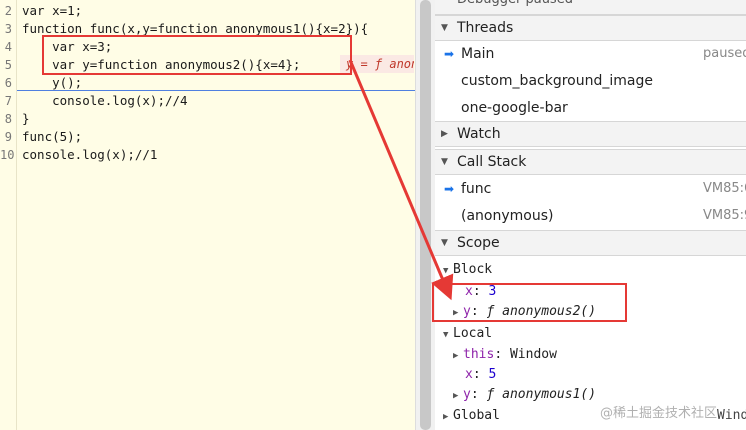  Describe the element at coordinates (507, 216) in the screenshot. I see `call-frame-name: (anonymous)` at that location.